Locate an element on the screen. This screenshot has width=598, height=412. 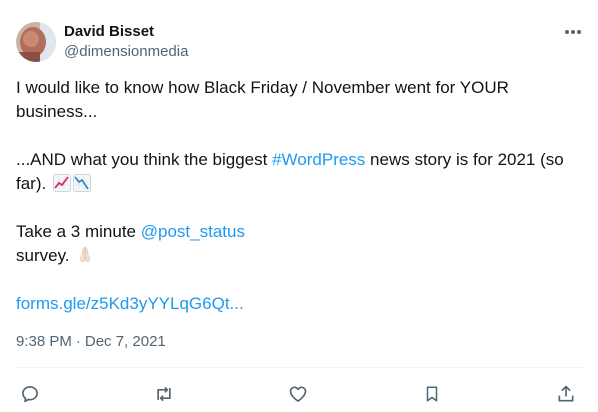
action-bar is located at coordinates (299, 392).